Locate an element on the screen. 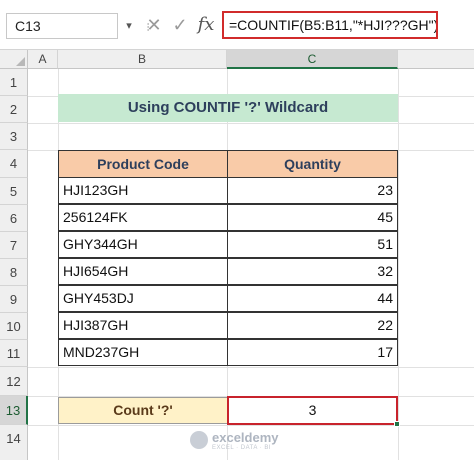  column-header-a: A is located at coordinates (43, 59).